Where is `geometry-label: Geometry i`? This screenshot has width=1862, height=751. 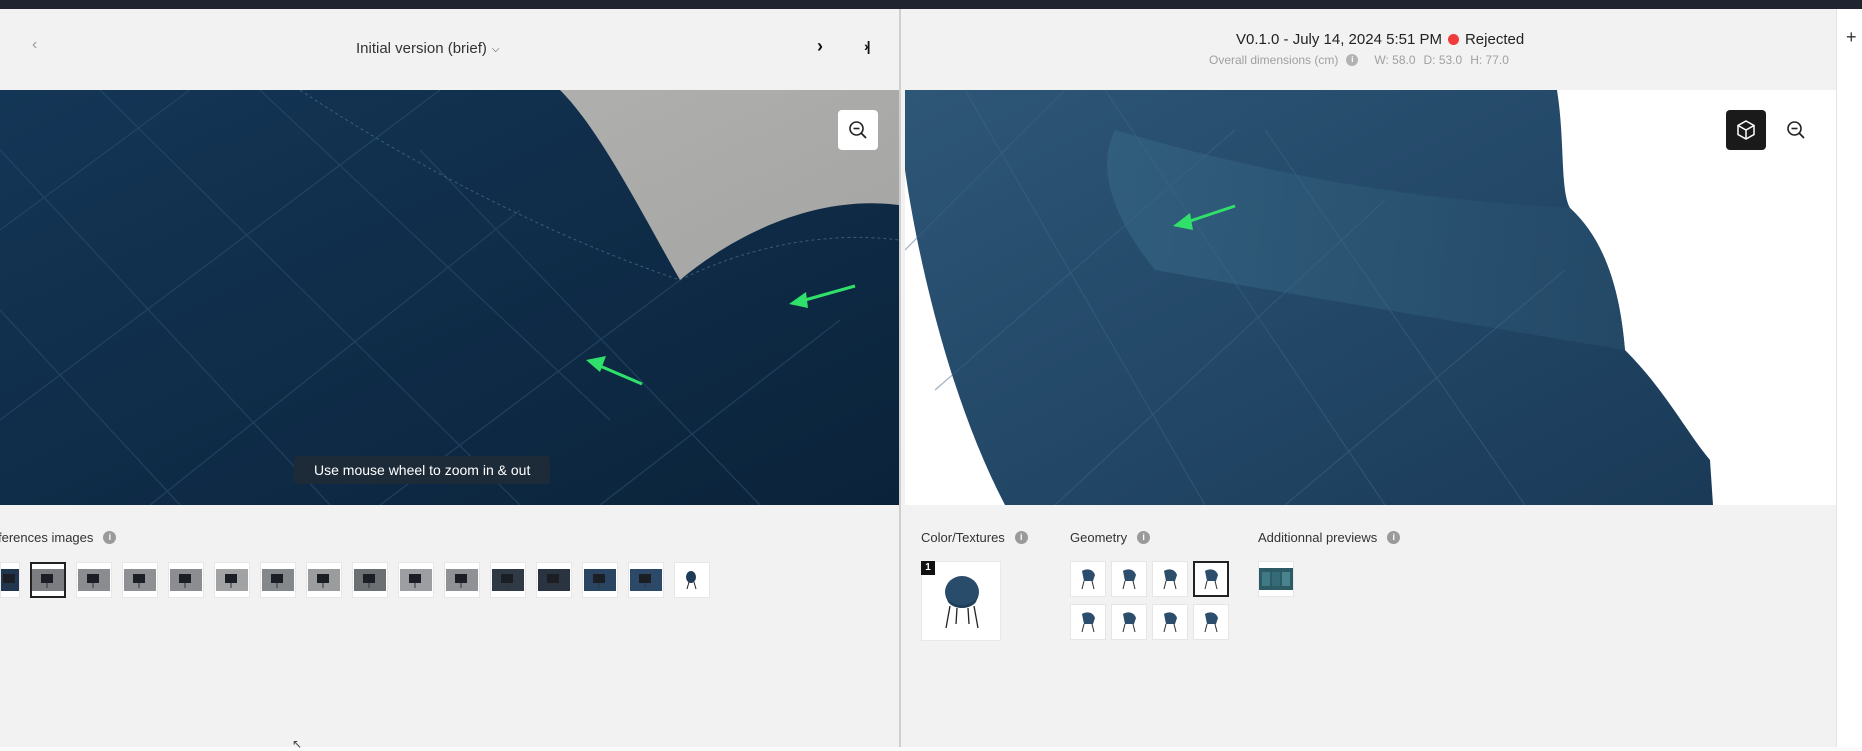
geometry-label: Geometry i is located at coordinates (1110, 537).